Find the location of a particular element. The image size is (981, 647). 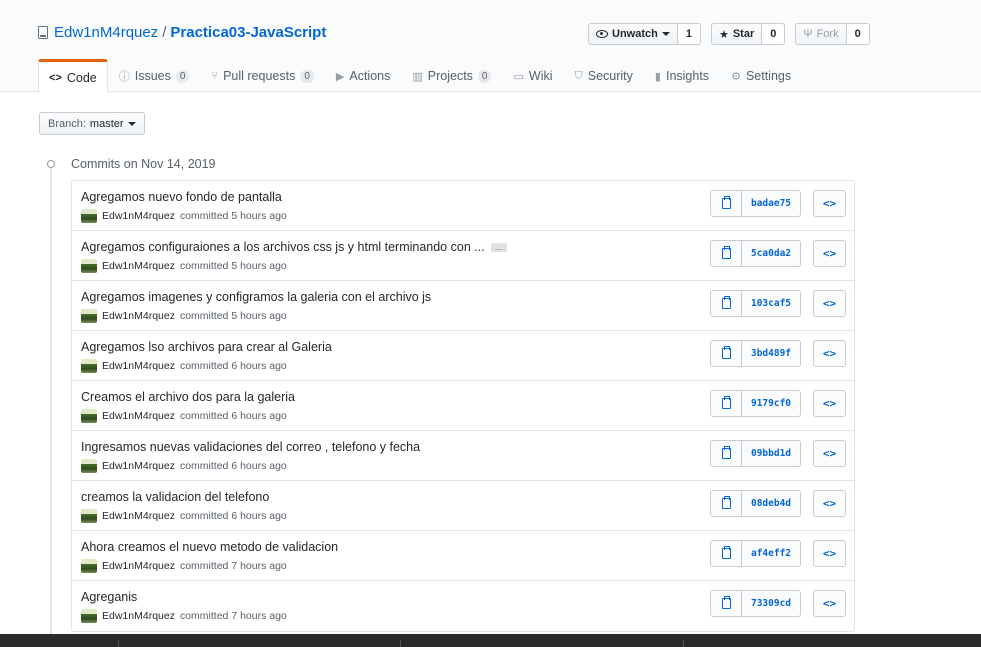

play-icon: ▶ is located at coordinates (340, 76).